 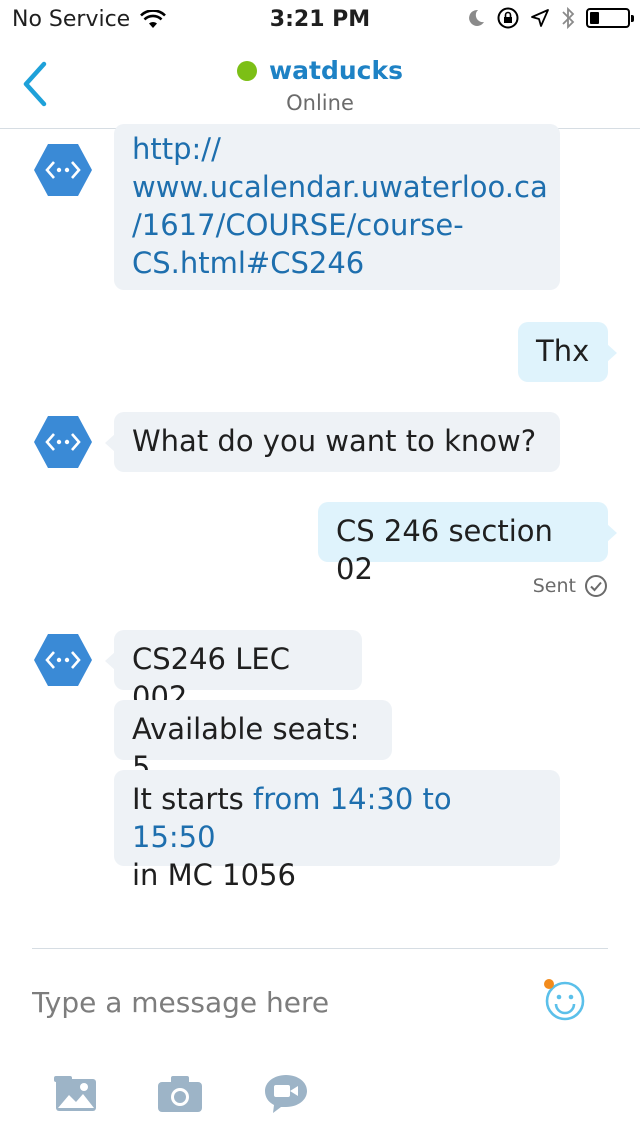 I want to click on status-right, so click(x=550, y=18).